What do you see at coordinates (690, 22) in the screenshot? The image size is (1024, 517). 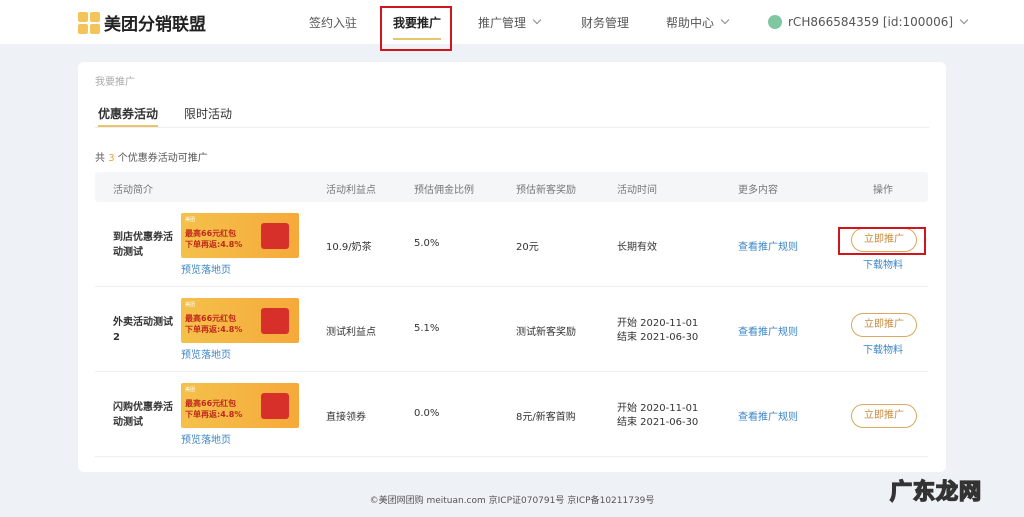 I see `nav-label: 帮助中心` at bounding box center [690, 22].